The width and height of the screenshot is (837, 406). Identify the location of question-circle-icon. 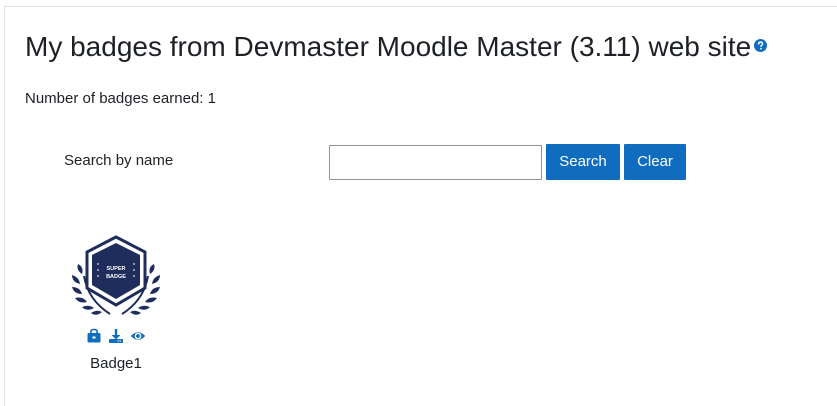
(761, 46).